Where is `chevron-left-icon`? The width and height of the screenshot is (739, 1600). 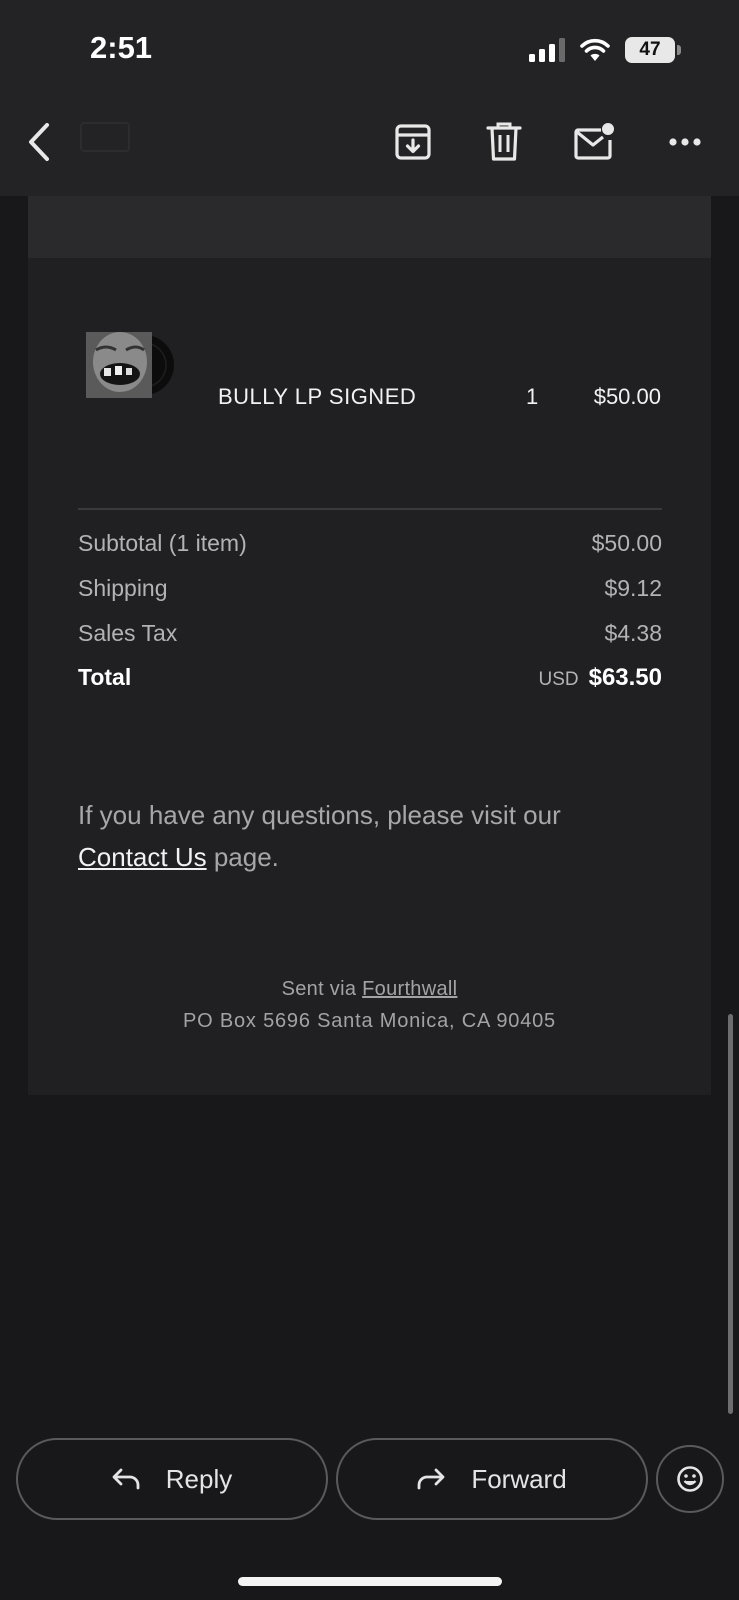
chevron-left-icon is located at coordinates (39, 142).